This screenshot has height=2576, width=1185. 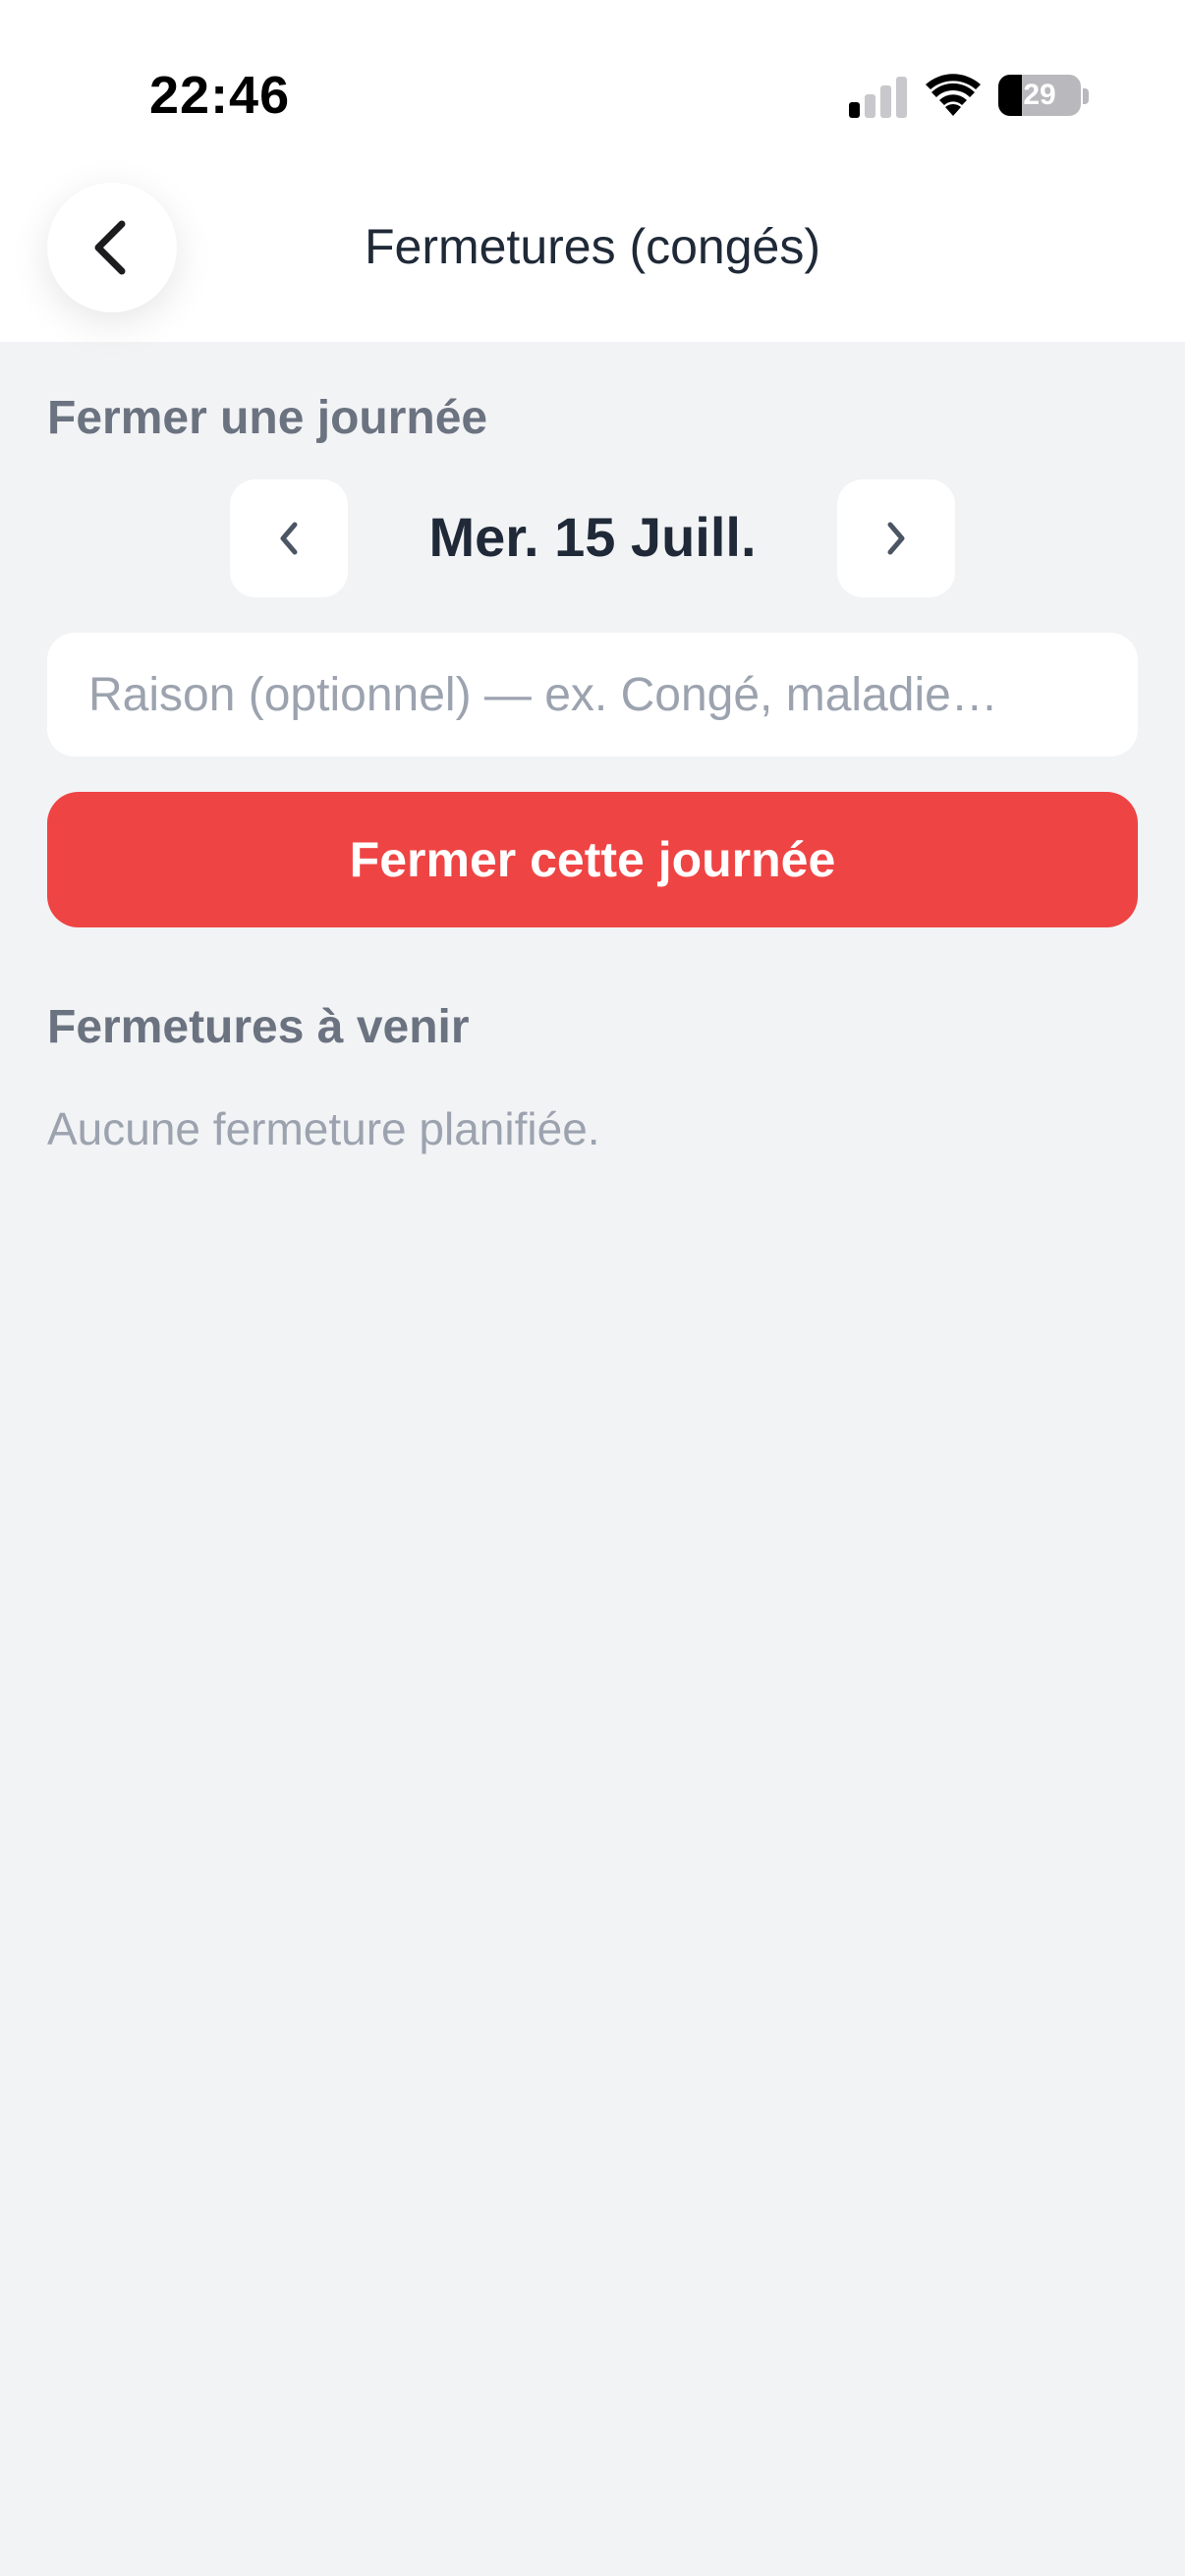 What do you see at coordinates (592, 246) in the screenshot?
I see `page-title: Fermetures (congés)` at bounding box center [592, 246].